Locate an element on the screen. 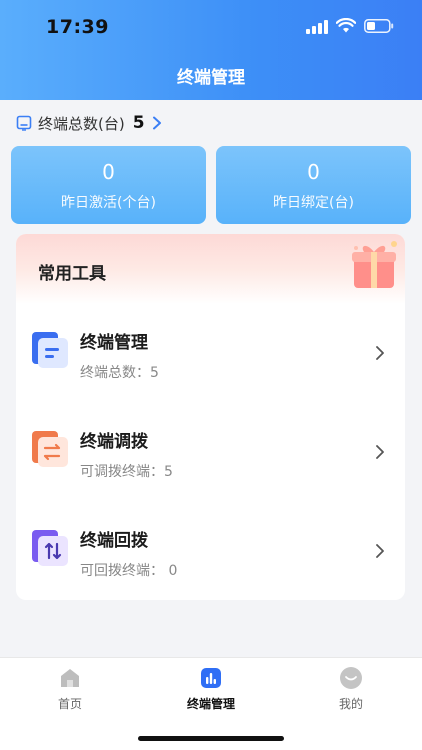 Image resolution: width=422 pixels, height=750 pixels. page-title: 终端管理 is located at coordinates (211, 78).